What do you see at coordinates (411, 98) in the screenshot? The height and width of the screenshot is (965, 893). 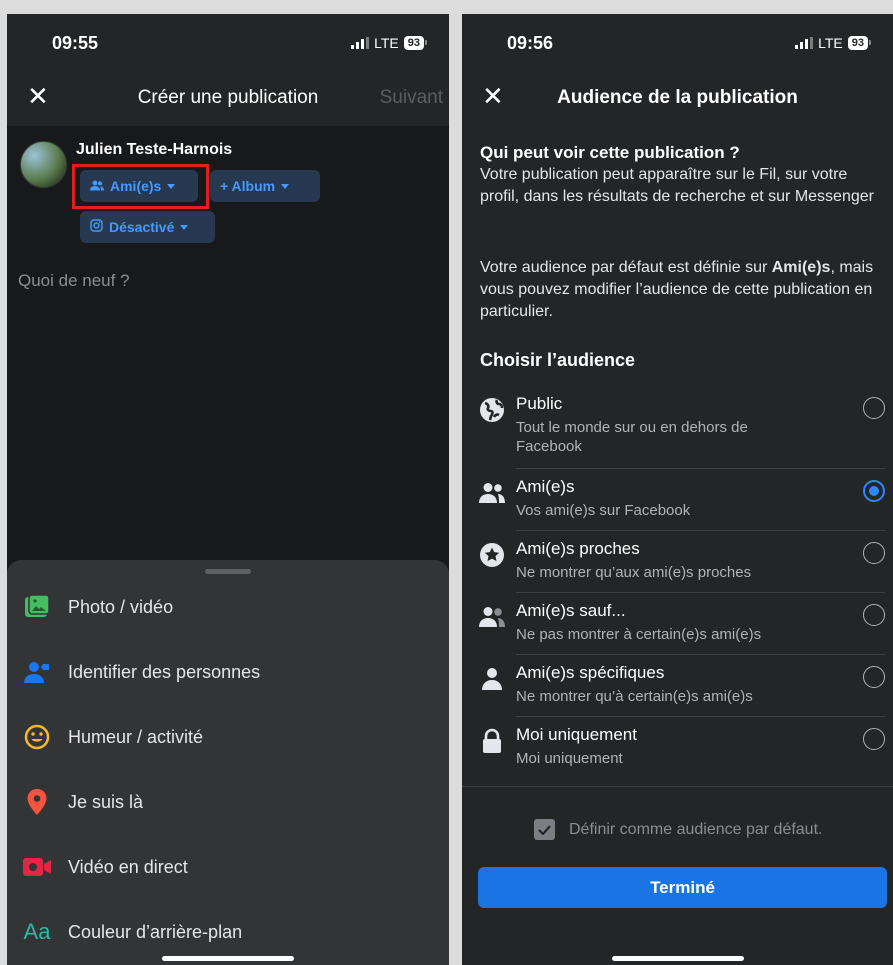 I see `next-button: Suivant` at bounding box center [411, 98].